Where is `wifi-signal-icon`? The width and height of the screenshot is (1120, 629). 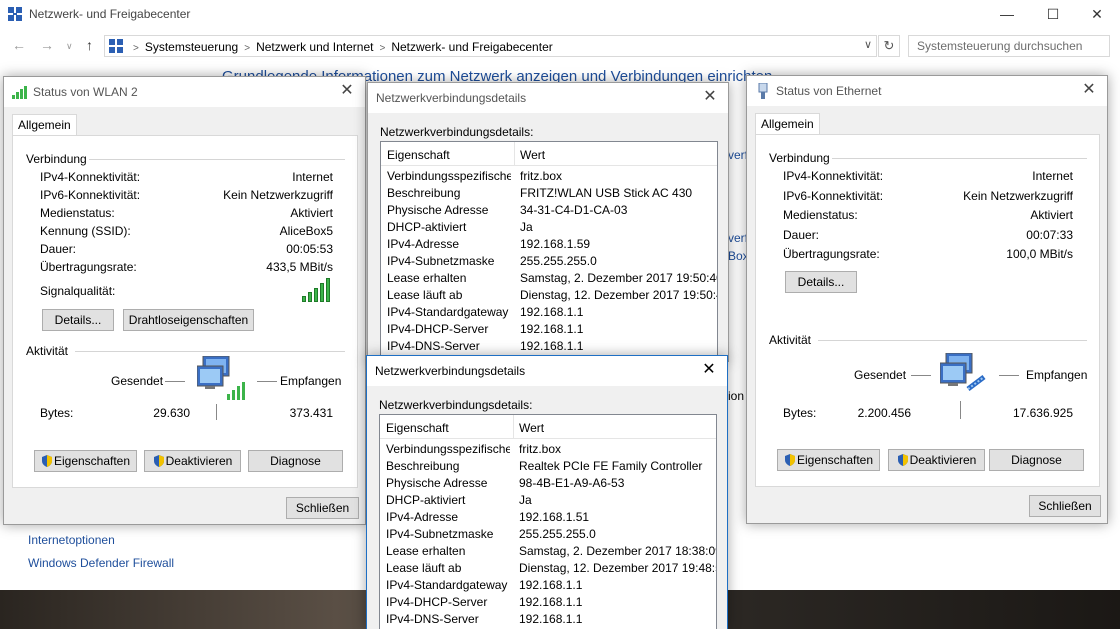 wifi-signal-icon is located at coordinates (19, 92).